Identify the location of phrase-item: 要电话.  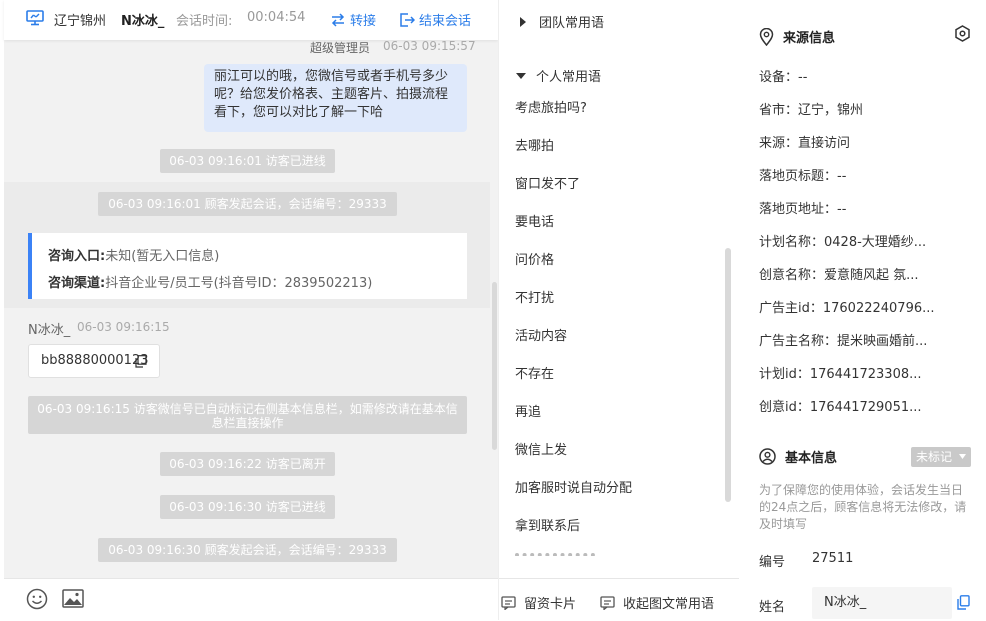
(534, 220).